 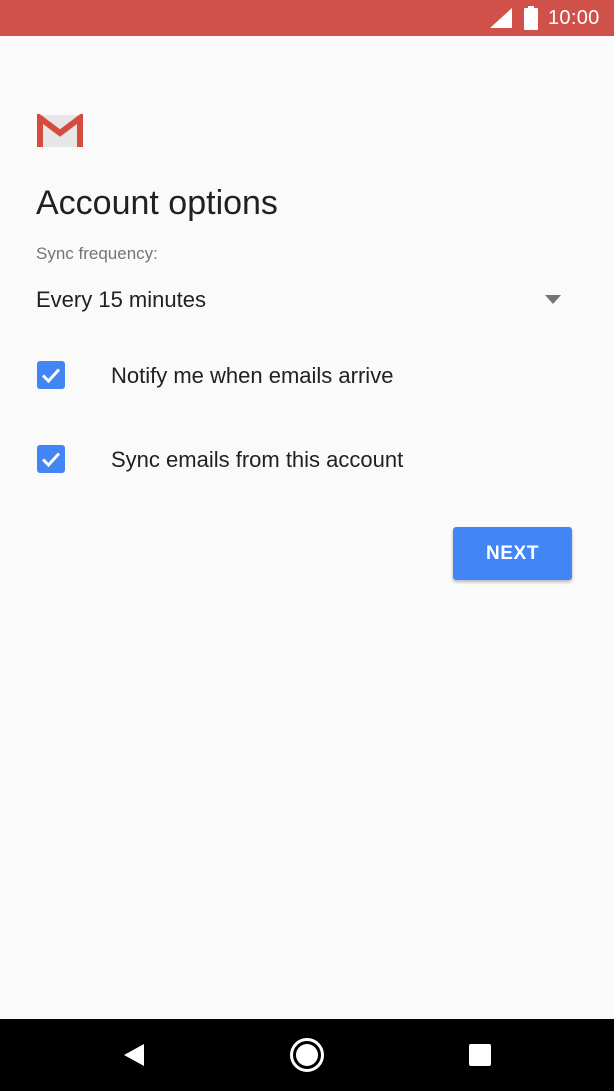 What do you see at coordinates (303, 301) in the screenshot?
I see `sync-frequency-dropdown: Every 15 minutes` at bounding box center [303, 301].